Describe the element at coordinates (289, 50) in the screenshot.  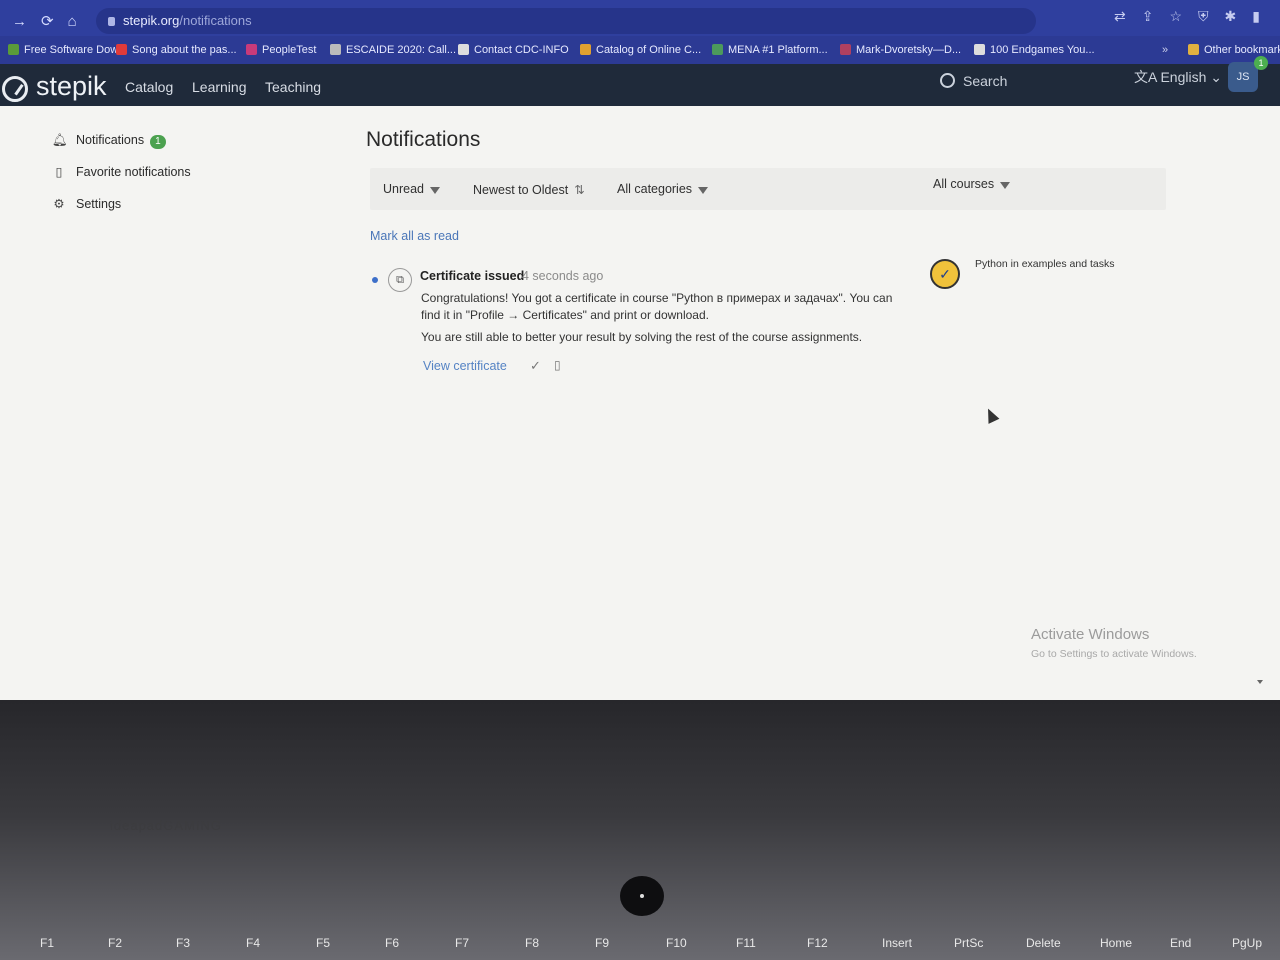
I see `bookmark-label: PeopleTest` at that location.